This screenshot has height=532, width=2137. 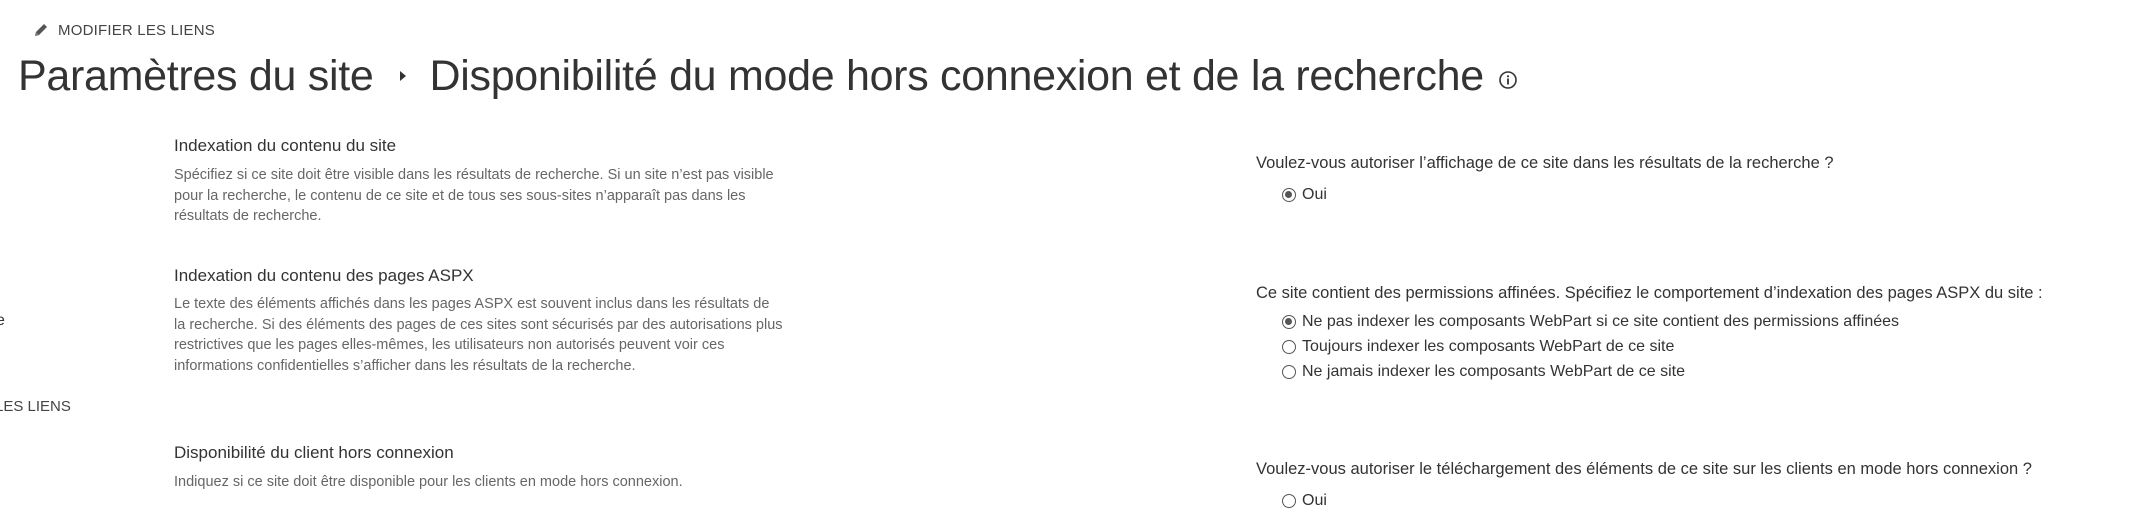 I want to click on info-icon, so click(x=1508, y=80).